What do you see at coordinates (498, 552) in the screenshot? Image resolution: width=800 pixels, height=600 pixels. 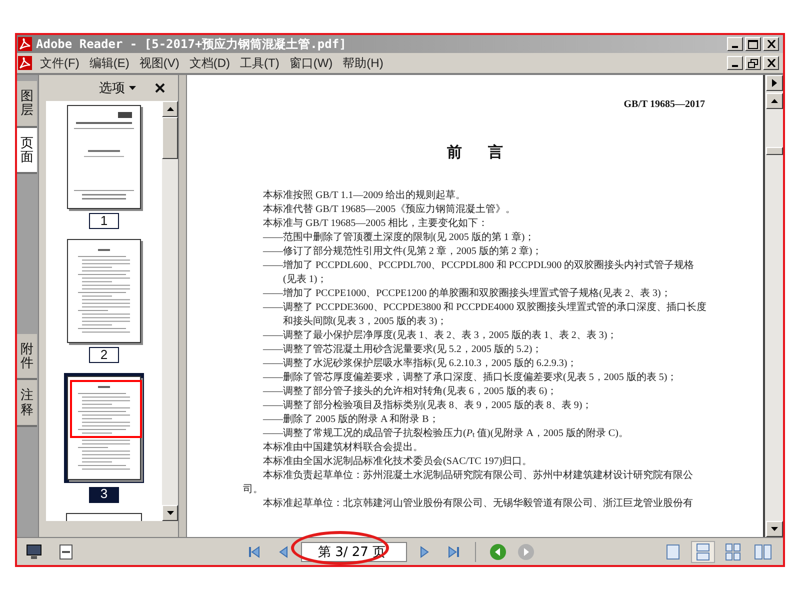 I see `back-button` at bounding box center [498, 552].